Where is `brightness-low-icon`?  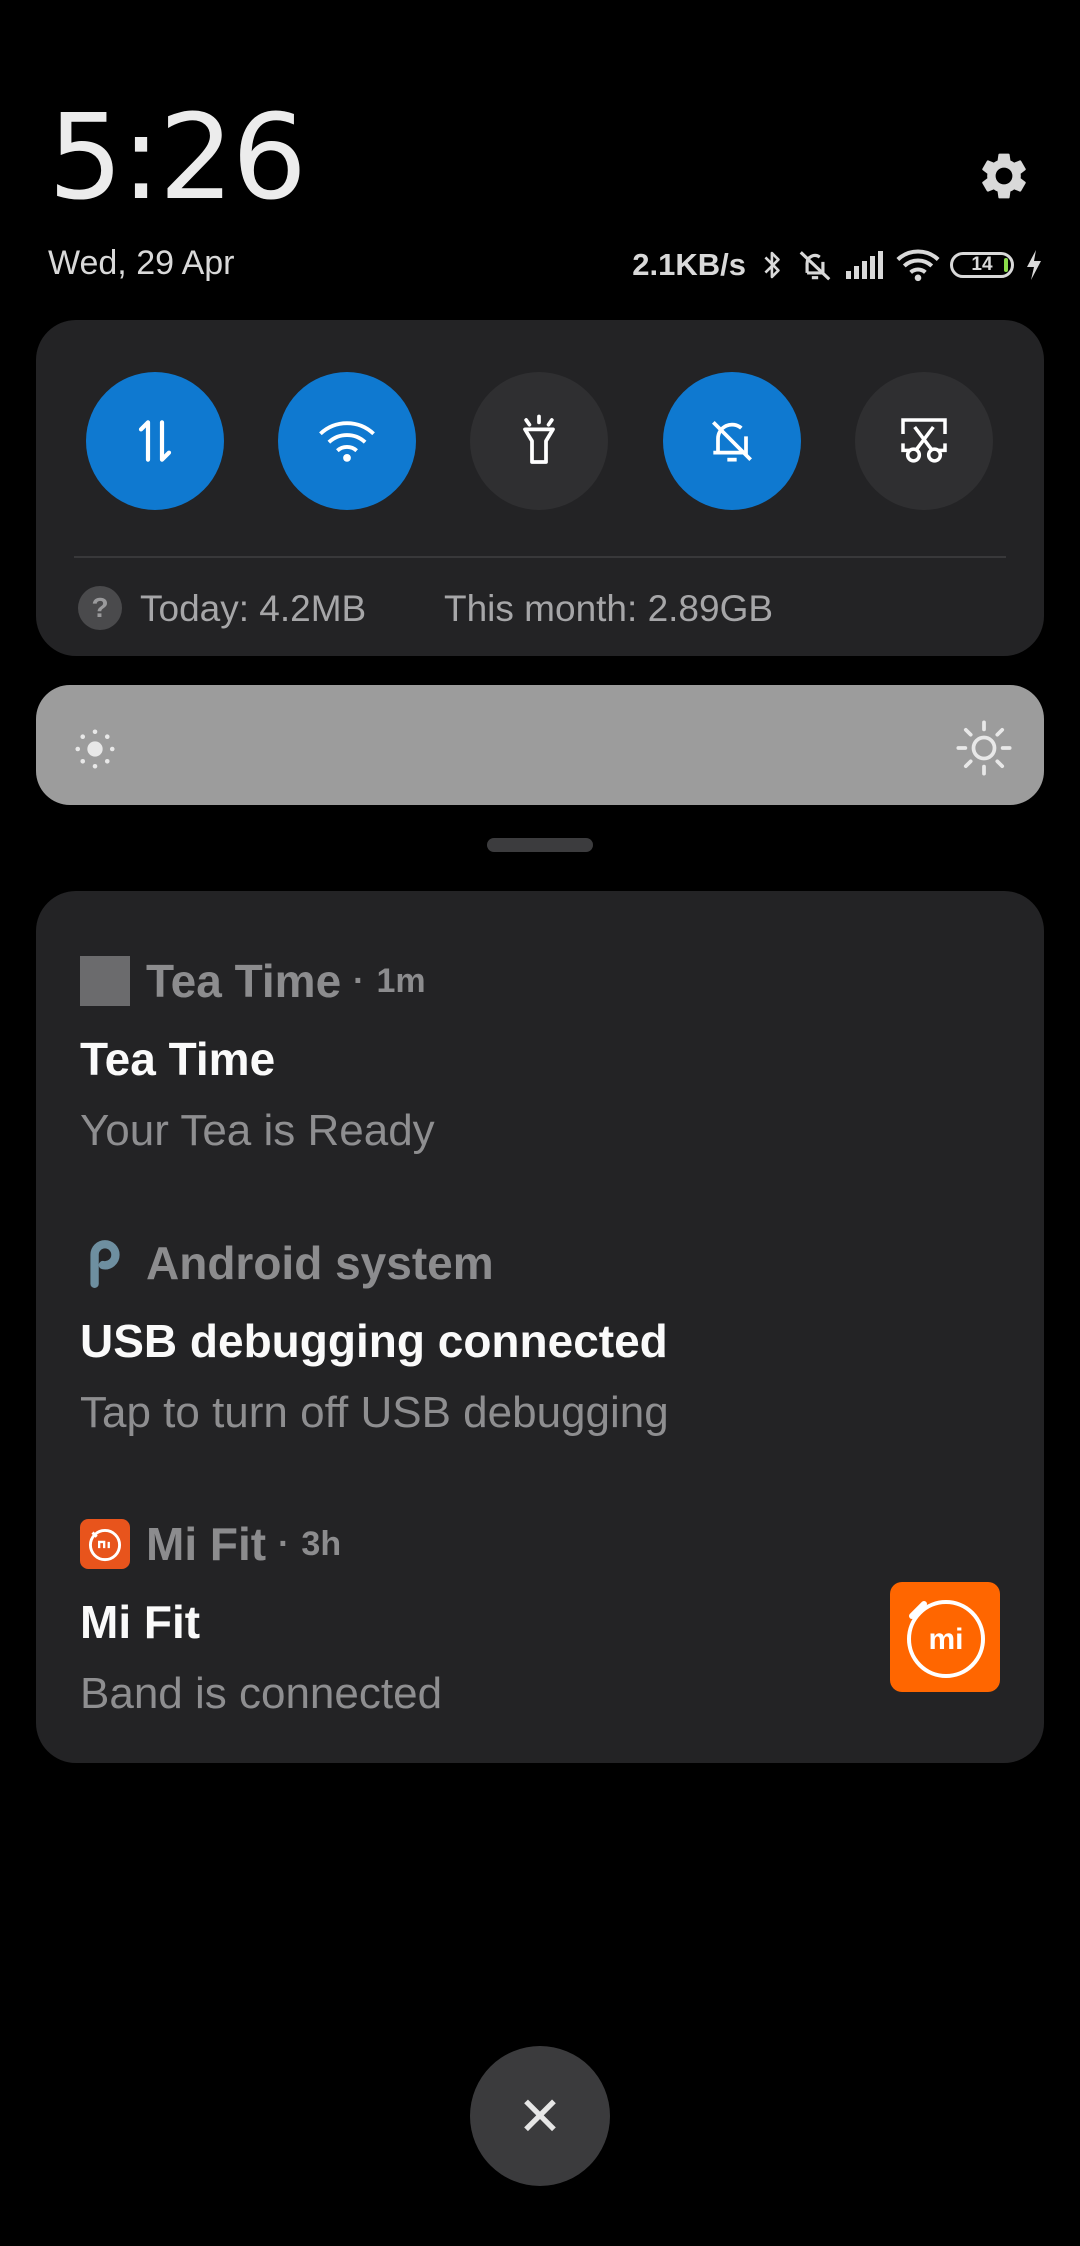 brightness-low-icon is located at coordinates (95, 749).